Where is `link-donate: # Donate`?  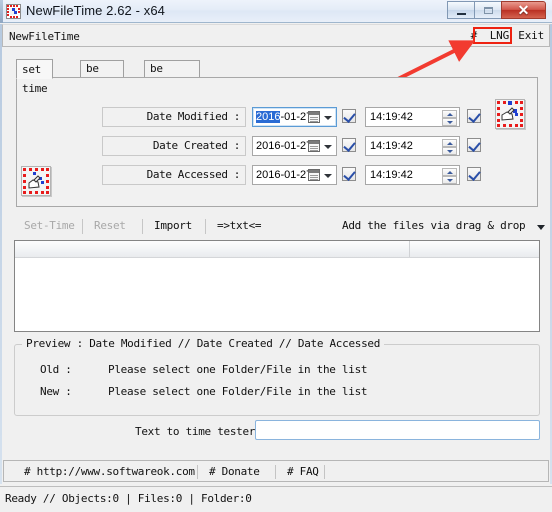
link-donate: # Donate is located at coordinates (234, 471).